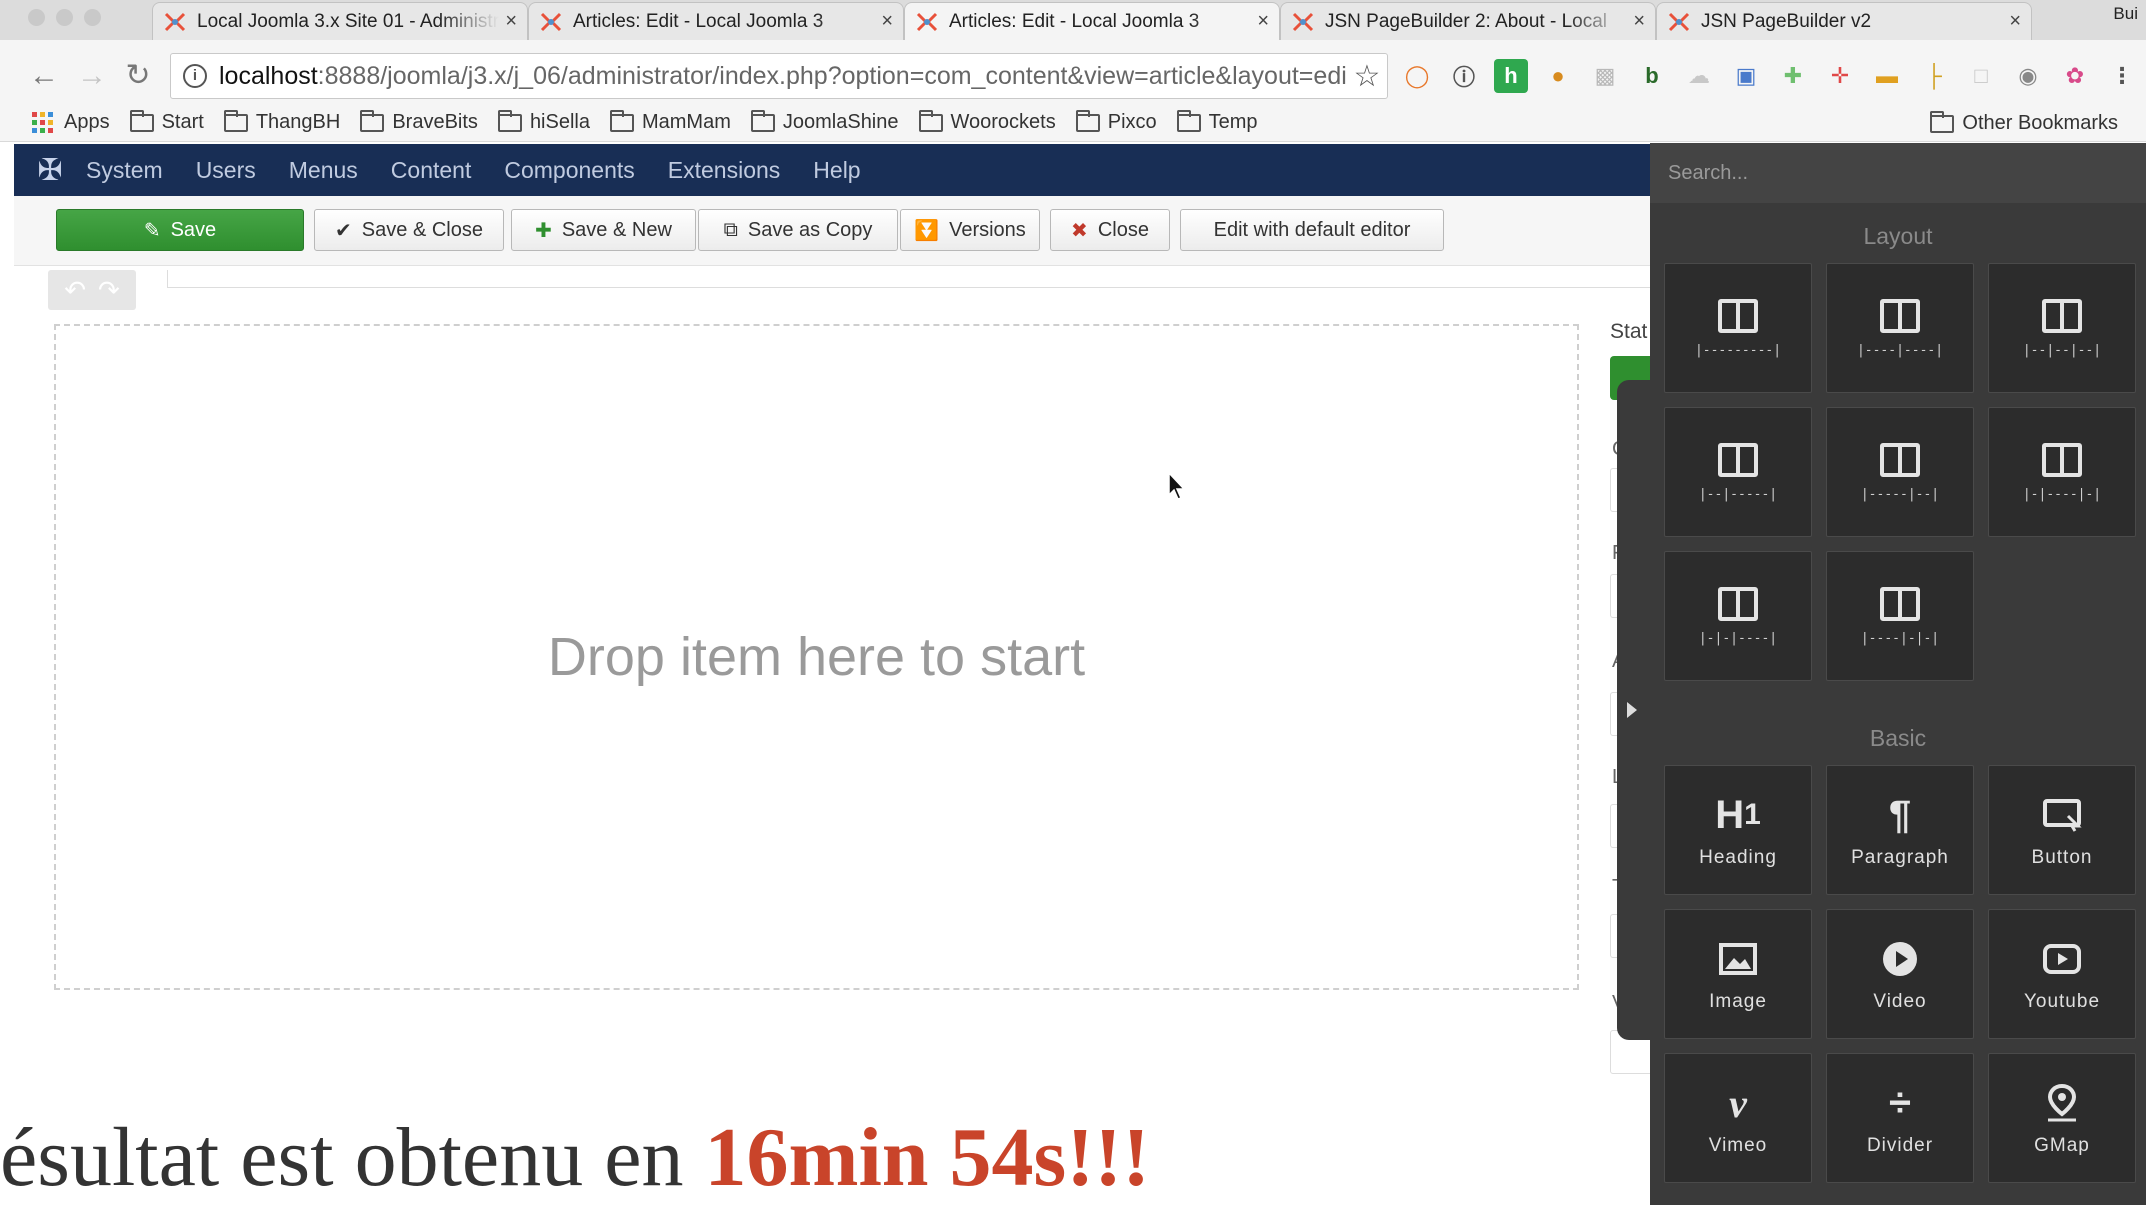 This screenshot has height=1205, width=2146. I want to click on extension-icon: ▣, so click(1746, 76).